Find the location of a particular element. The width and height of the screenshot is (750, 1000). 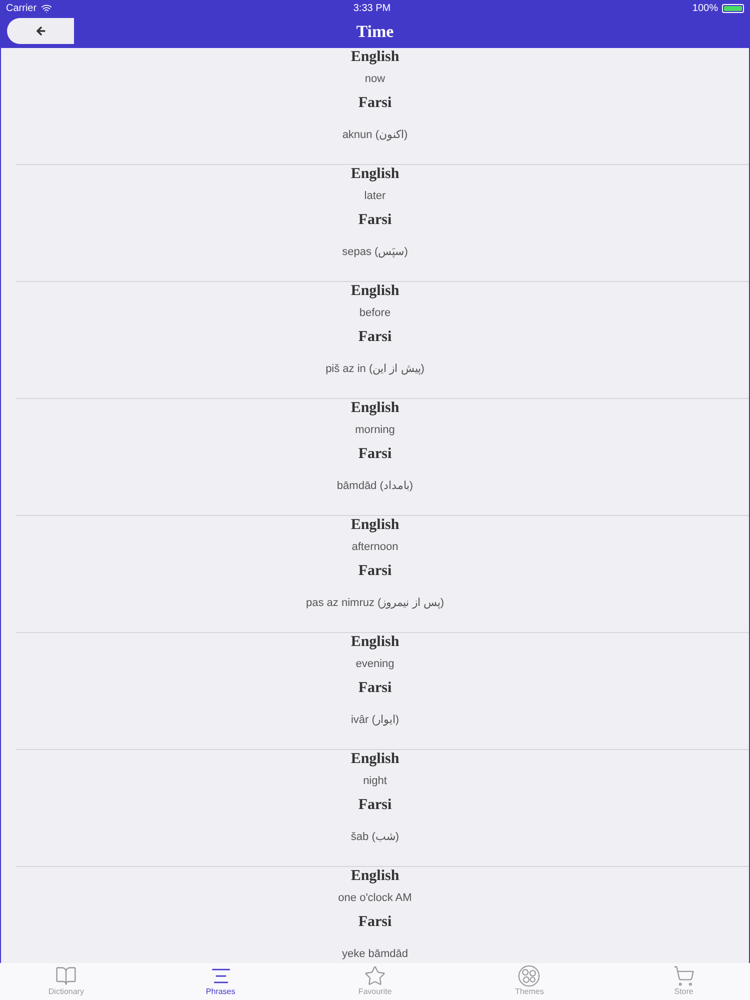

back-button is located at coordinates (40, 31).